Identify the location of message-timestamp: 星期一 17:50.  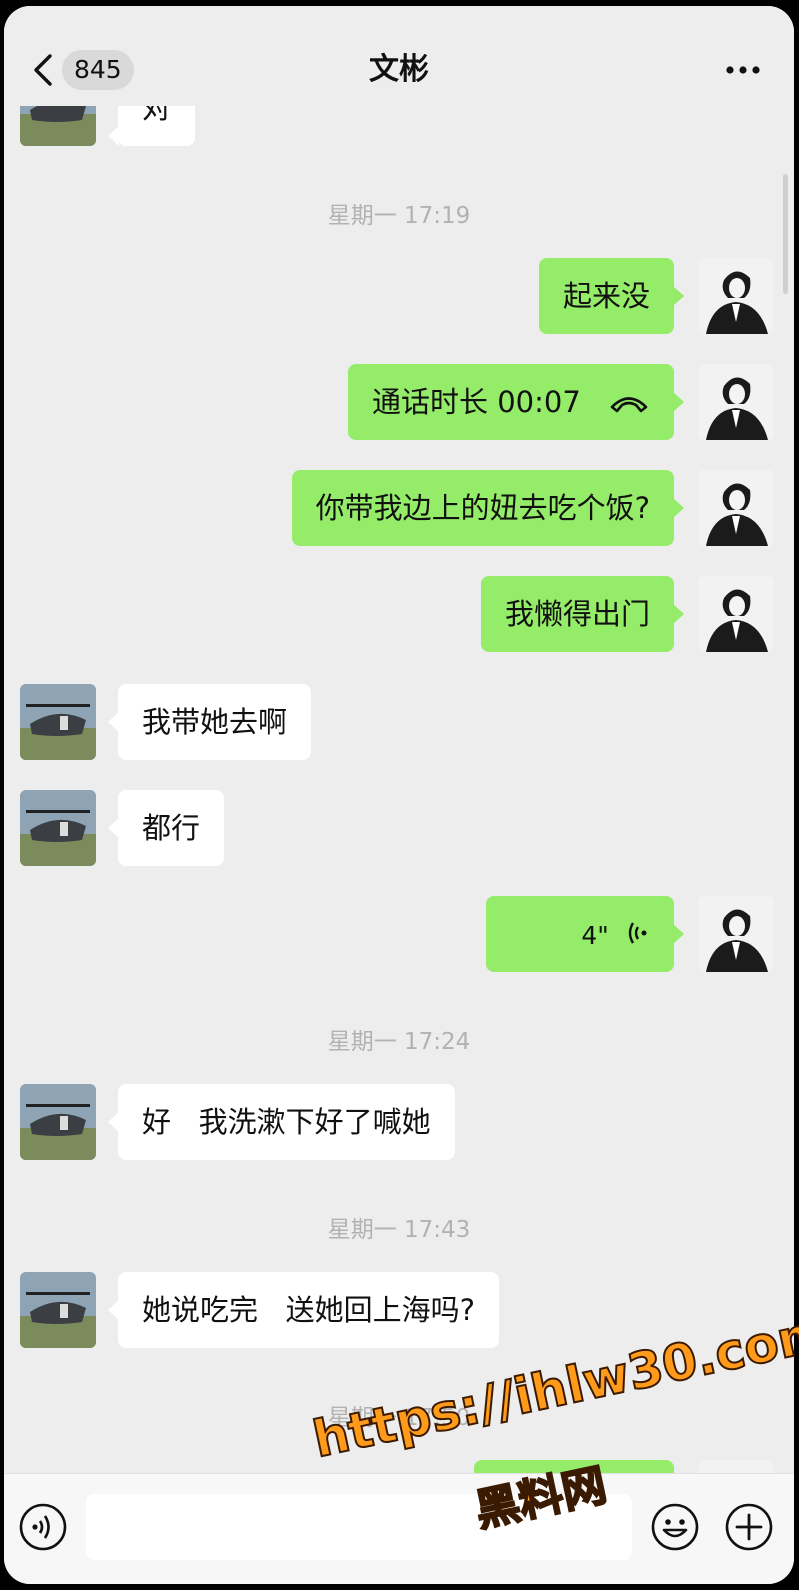
(399, 1418).